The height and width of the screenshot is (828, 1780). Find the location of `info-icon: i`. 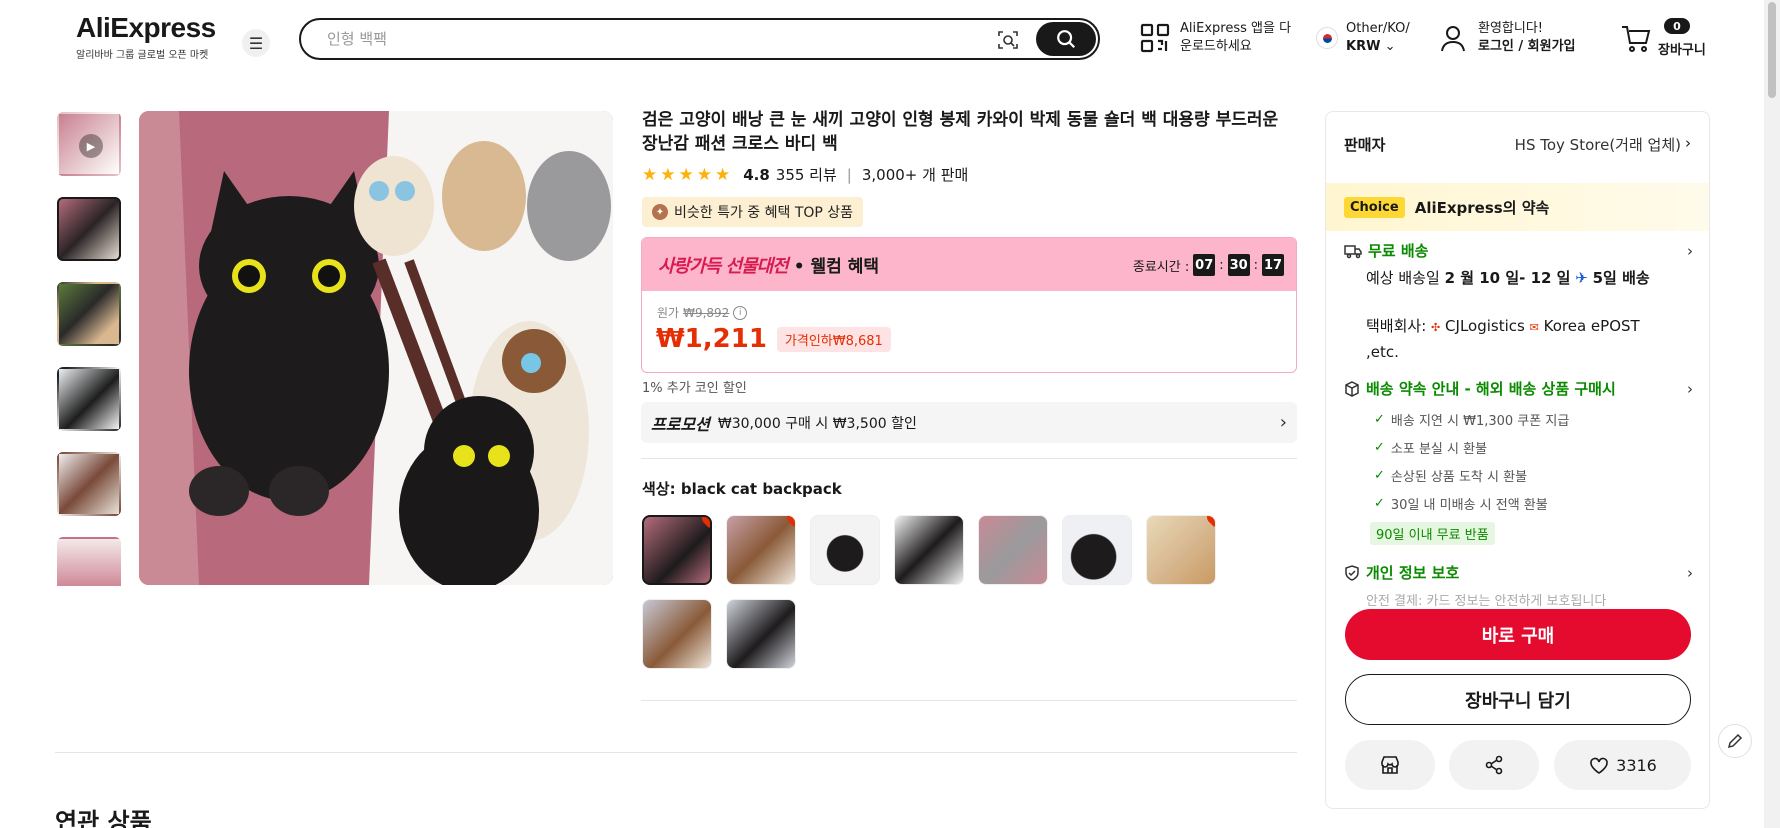

info-icon: i is located at coordinates (740, 312).